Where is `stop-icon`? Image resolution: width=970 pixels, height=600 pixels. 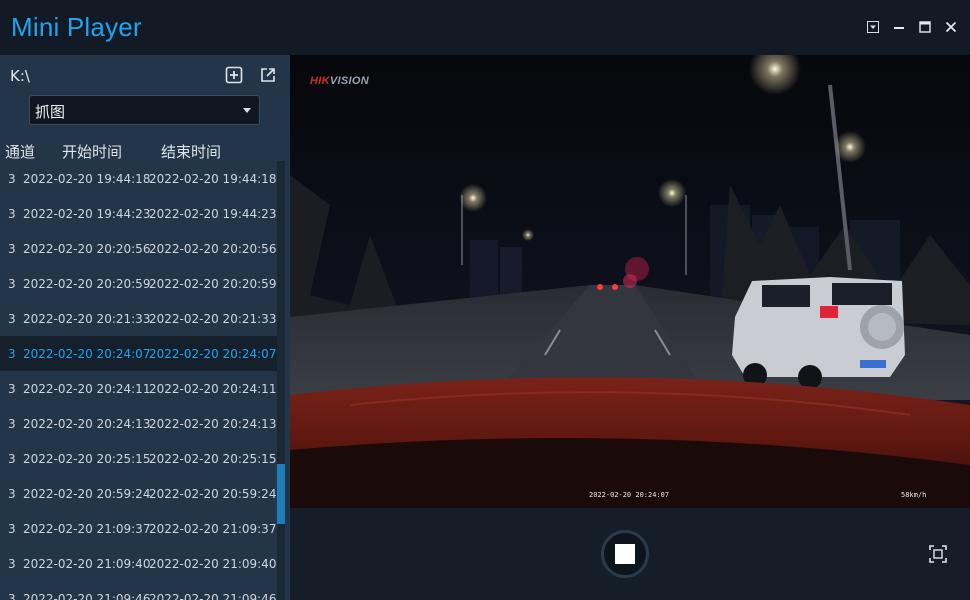
stop-icon is located at coordinates (625, 554).